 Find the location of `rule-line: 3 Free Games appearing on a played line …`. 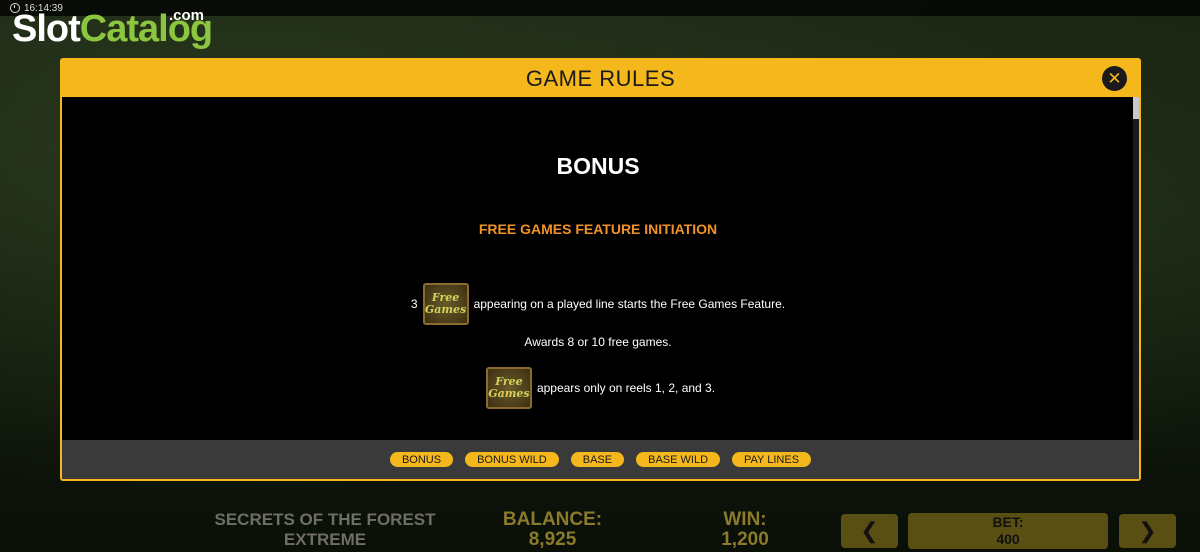

rule-line: 3 Free Games appearing on a played line … is located at coordinates (598, 304).